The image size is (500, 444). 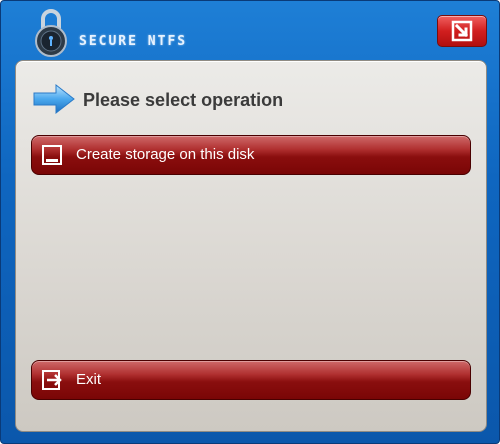 I want to click on exit-door-icon, so click(x=52, y=380).